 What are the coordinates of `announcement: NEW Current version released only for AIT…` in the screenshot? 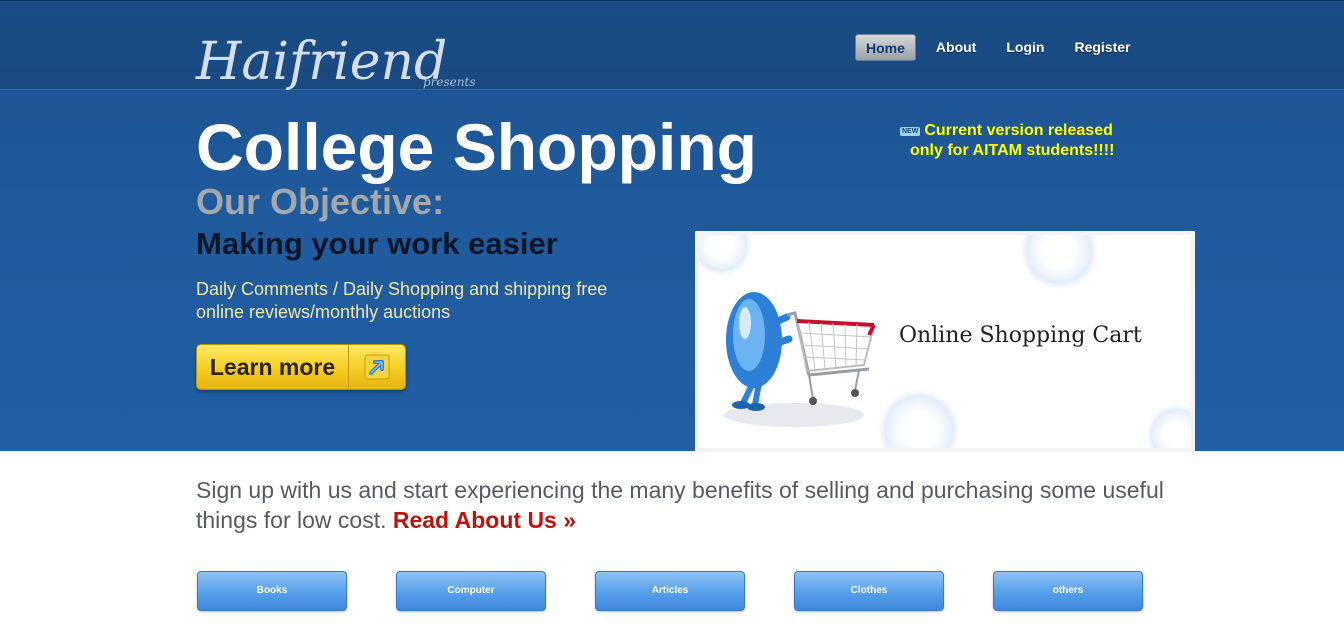 It's located at (1050, 141).